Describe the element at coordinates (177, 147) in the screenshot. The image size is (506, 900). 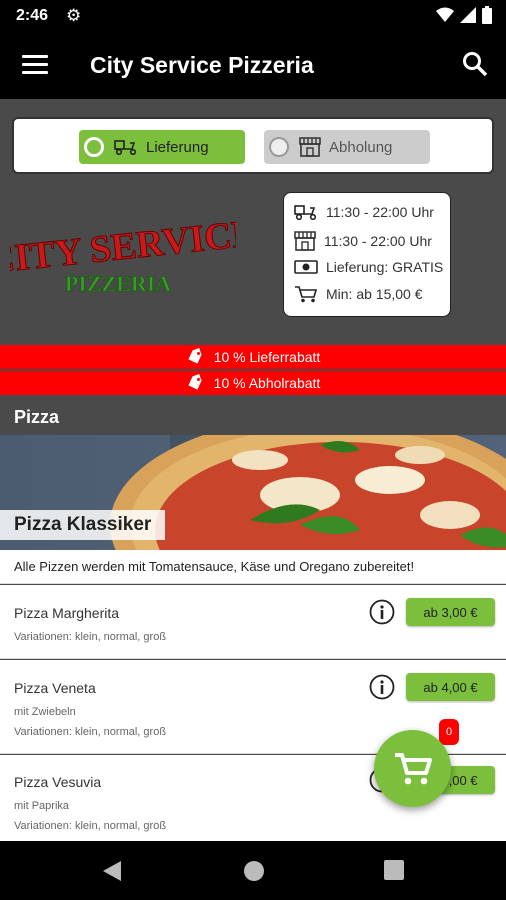
I see `delivery-label: Lieferung` at that location.